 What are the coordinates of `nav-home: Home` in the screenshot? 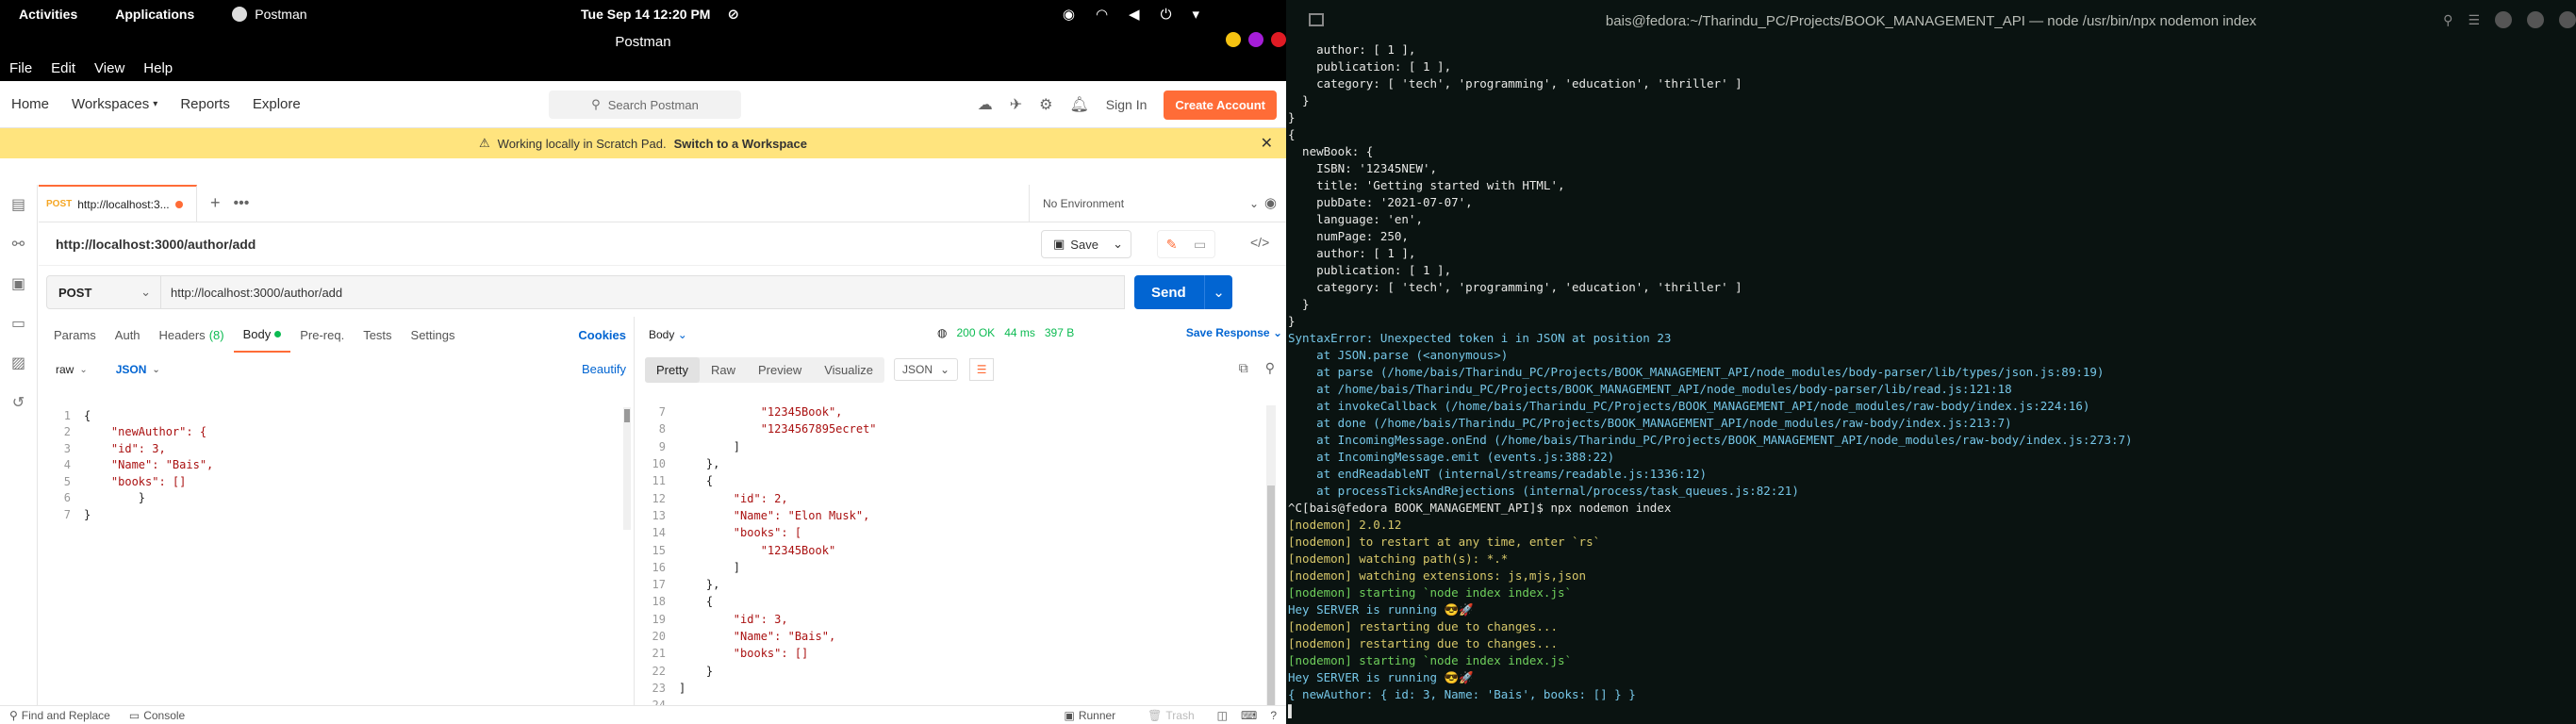 It's located at (30, 104).